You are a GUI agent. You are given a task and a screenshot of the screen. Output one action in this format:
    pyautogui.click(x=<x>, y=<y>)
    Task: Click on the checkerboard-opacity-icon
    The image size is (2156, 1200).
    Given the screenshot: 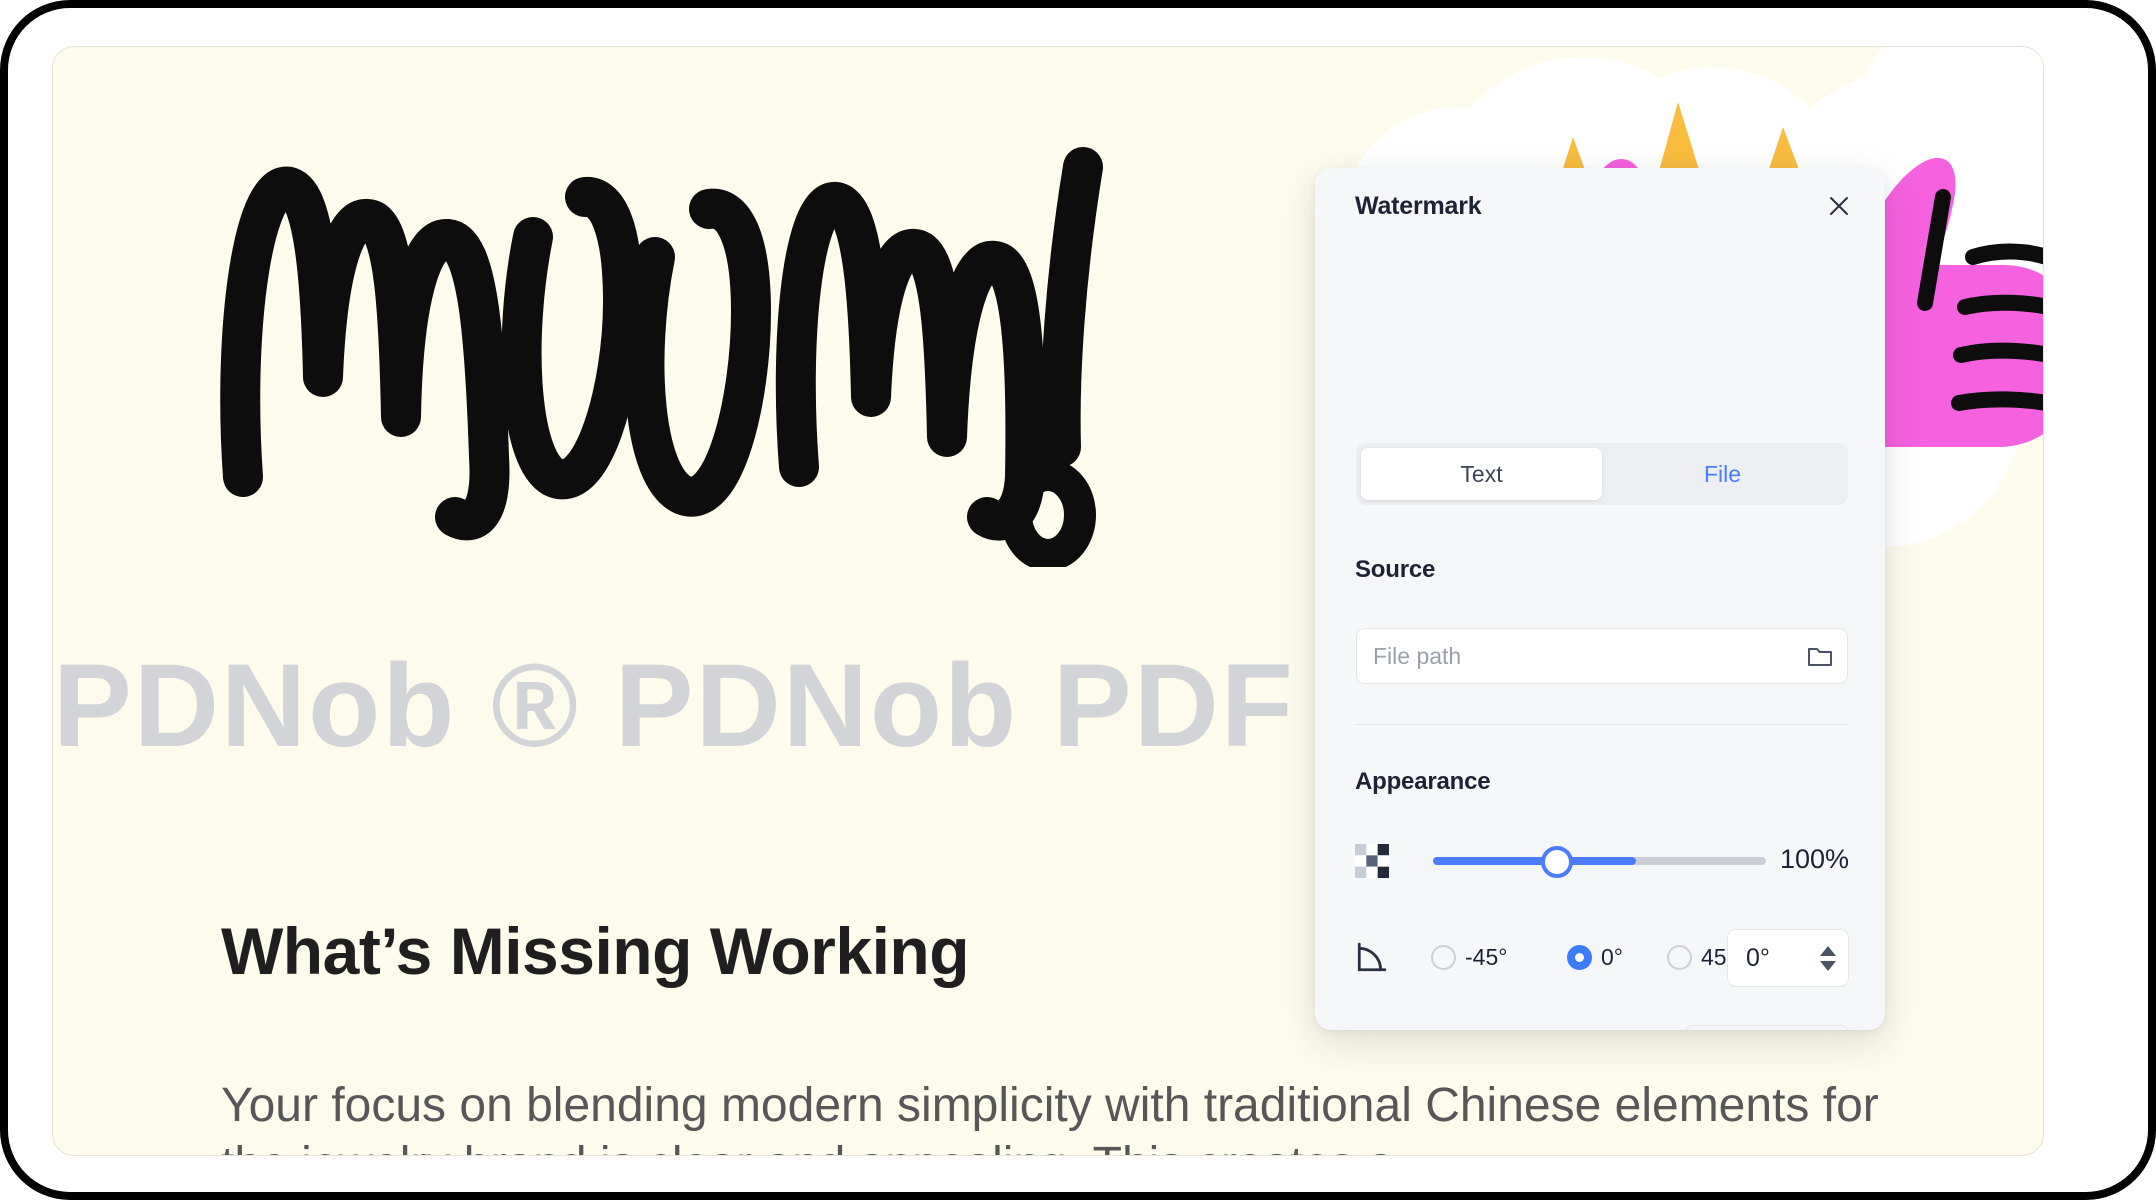 What is the action you would take?
    pyautogui.click(x=1372, y=861)
    